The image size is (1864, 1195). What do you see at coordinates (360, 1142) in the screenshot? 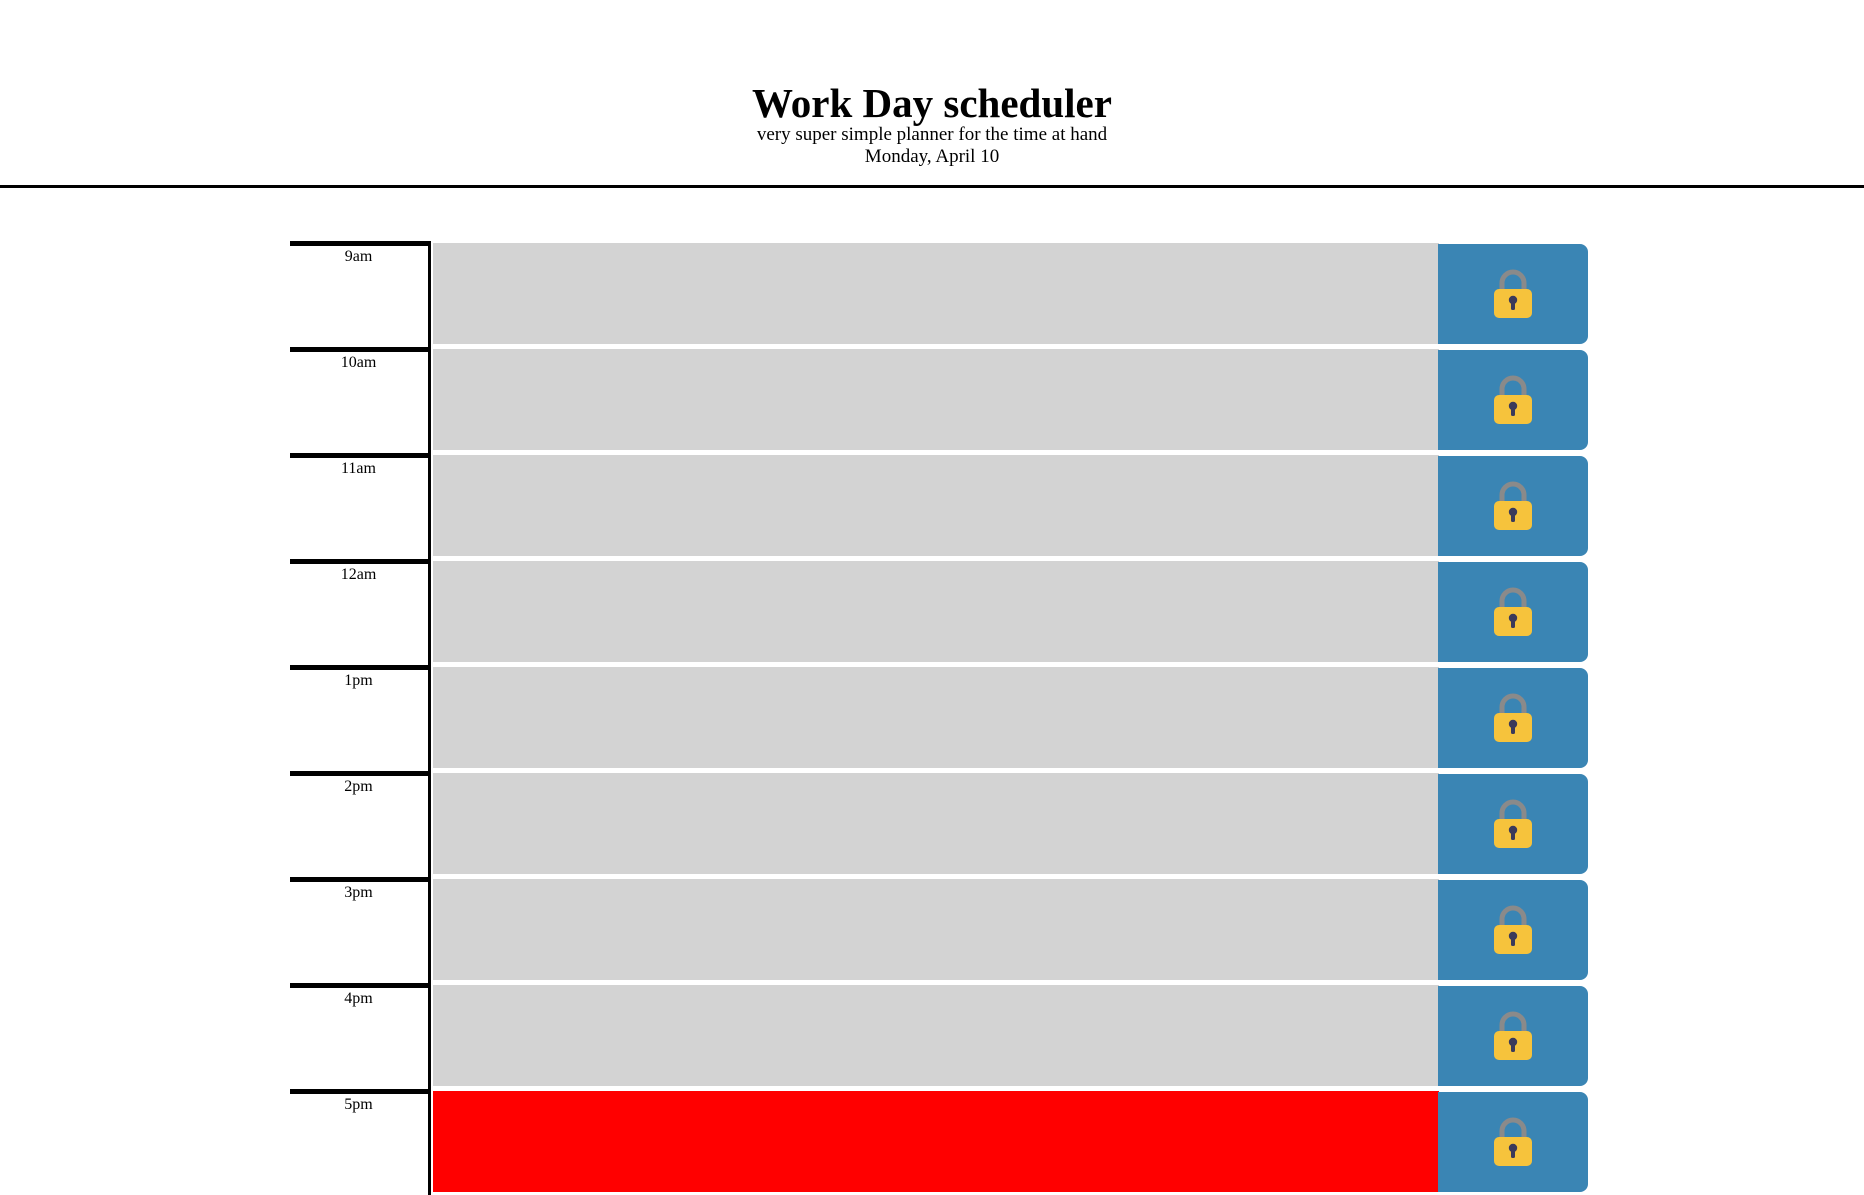
I see `hour-label: 5pm` at bounding box center [360, 1142].